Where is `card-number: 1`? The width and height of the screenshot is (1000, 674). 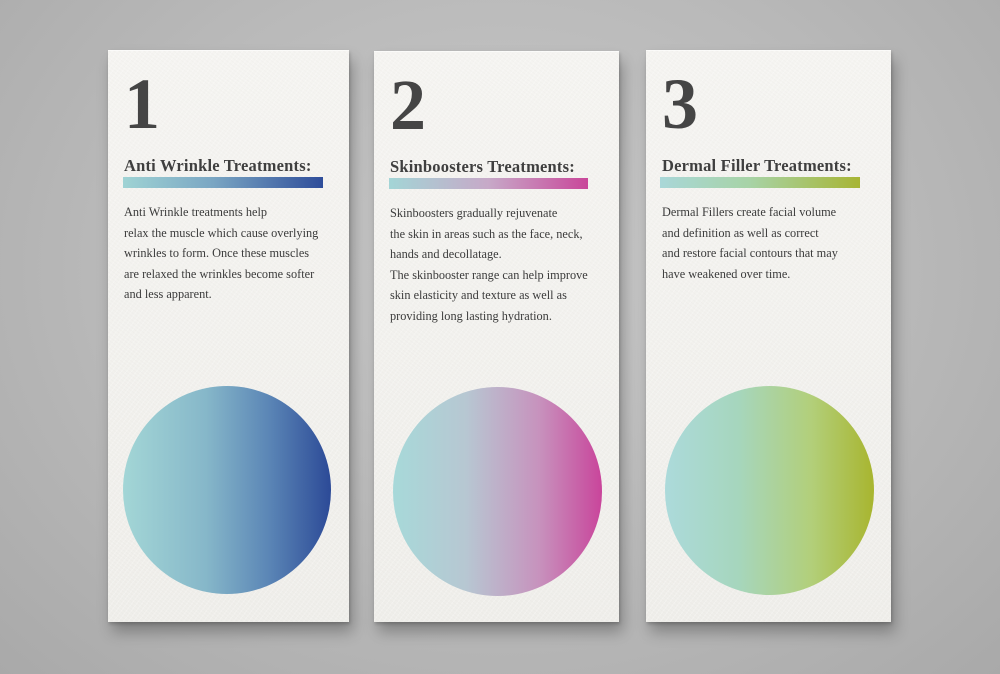 card-number: 1 is located at coordinates (142, 104).